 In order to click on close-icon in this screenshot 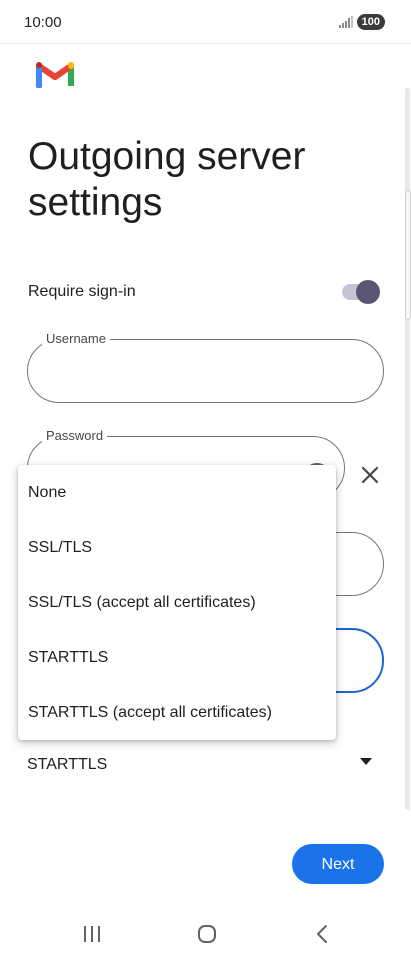, I will do `click(370, 475)`.